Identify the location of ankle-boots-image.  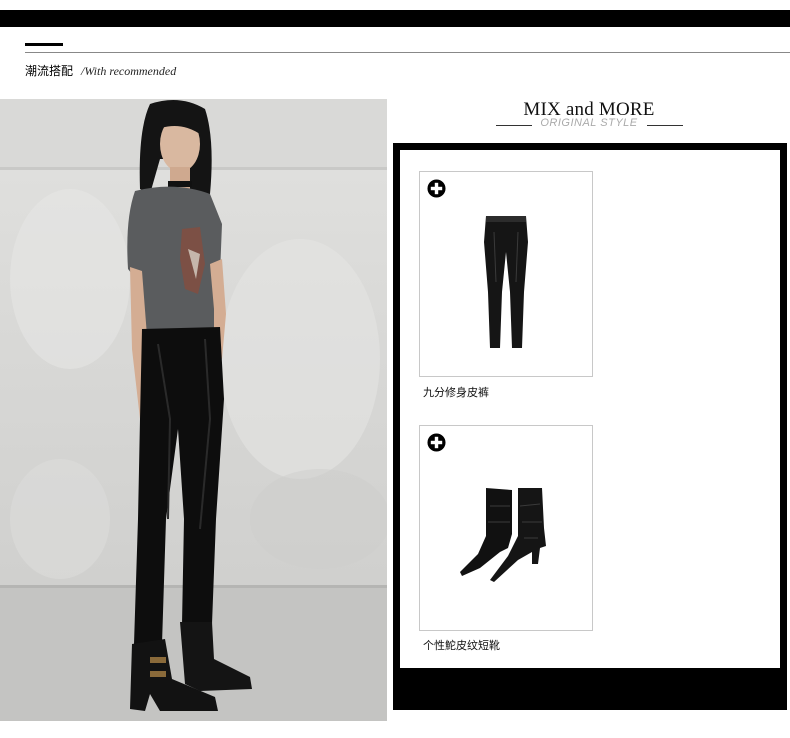
(503, 535).